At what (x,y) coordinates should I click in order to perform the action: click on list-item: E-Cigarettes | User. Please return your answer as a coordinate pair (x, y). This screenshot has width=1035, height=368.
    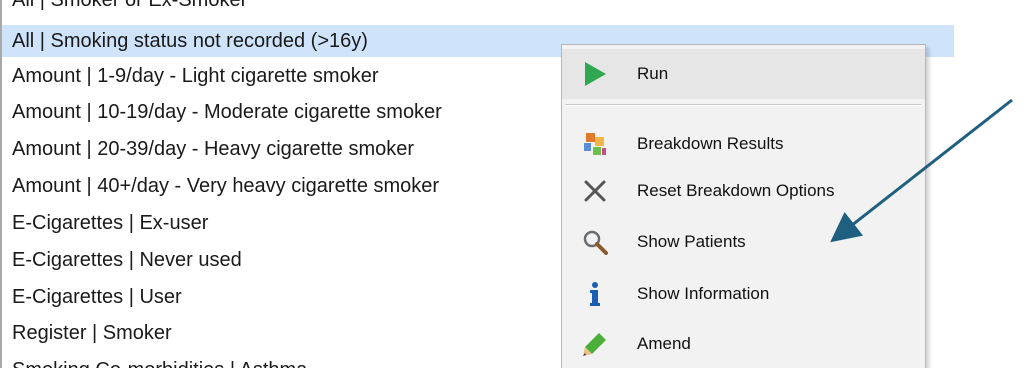
    Looking at the image, I should click on (97, 297).